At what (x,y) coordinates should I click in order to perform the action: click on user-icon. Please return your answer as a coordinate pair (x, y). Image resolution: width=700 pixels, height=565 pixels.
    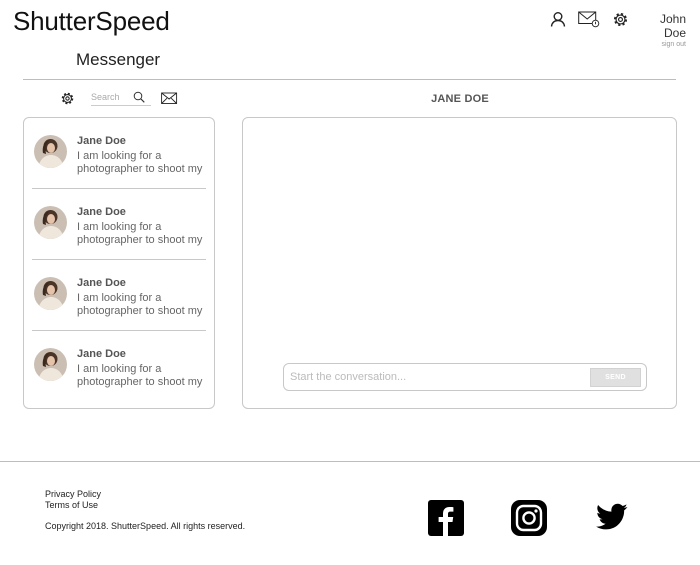
    Looking at the image, I should click on (558, 19).